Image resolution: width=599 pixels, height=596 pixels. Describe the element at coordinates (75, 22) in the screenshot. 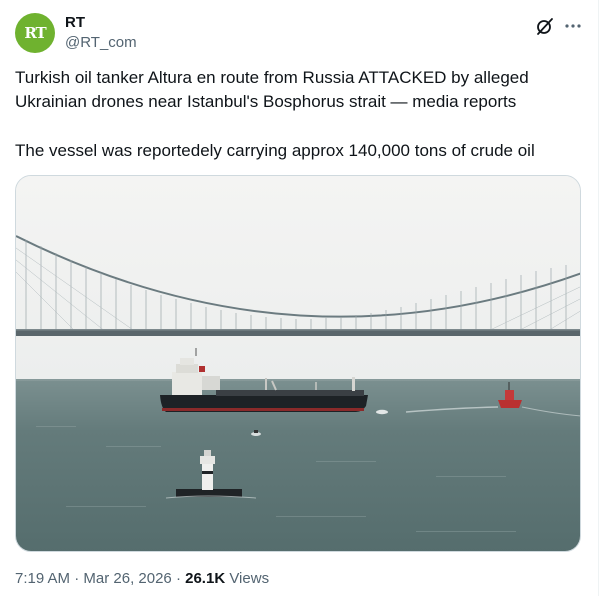

I see `author-name: RT` at that location.